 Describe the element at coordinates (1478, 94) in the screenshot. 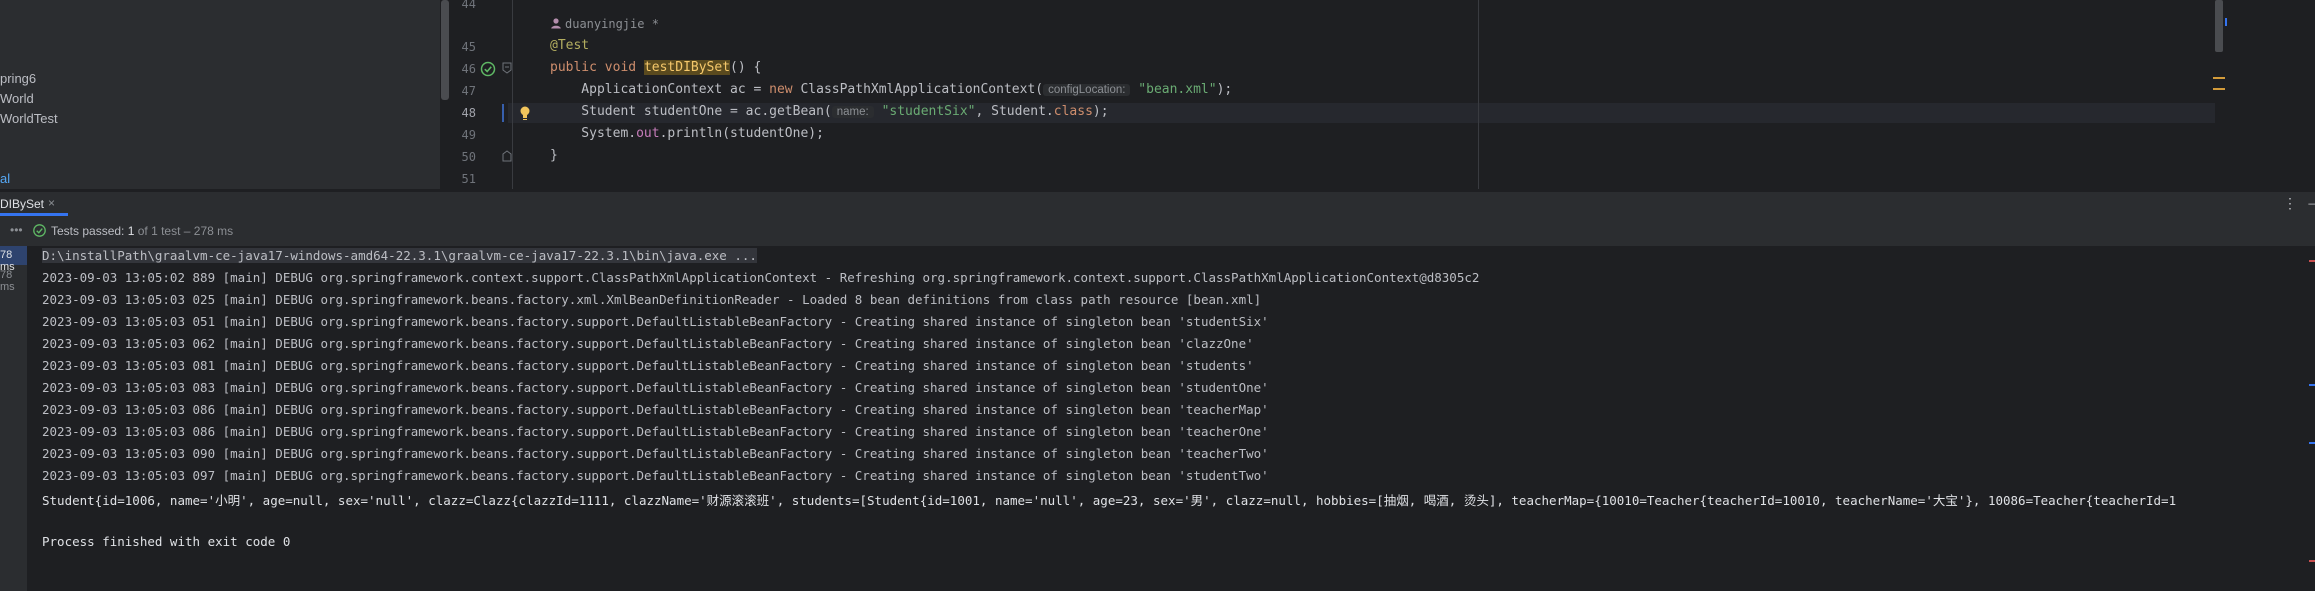

I see `right-margin-guide` at that location.